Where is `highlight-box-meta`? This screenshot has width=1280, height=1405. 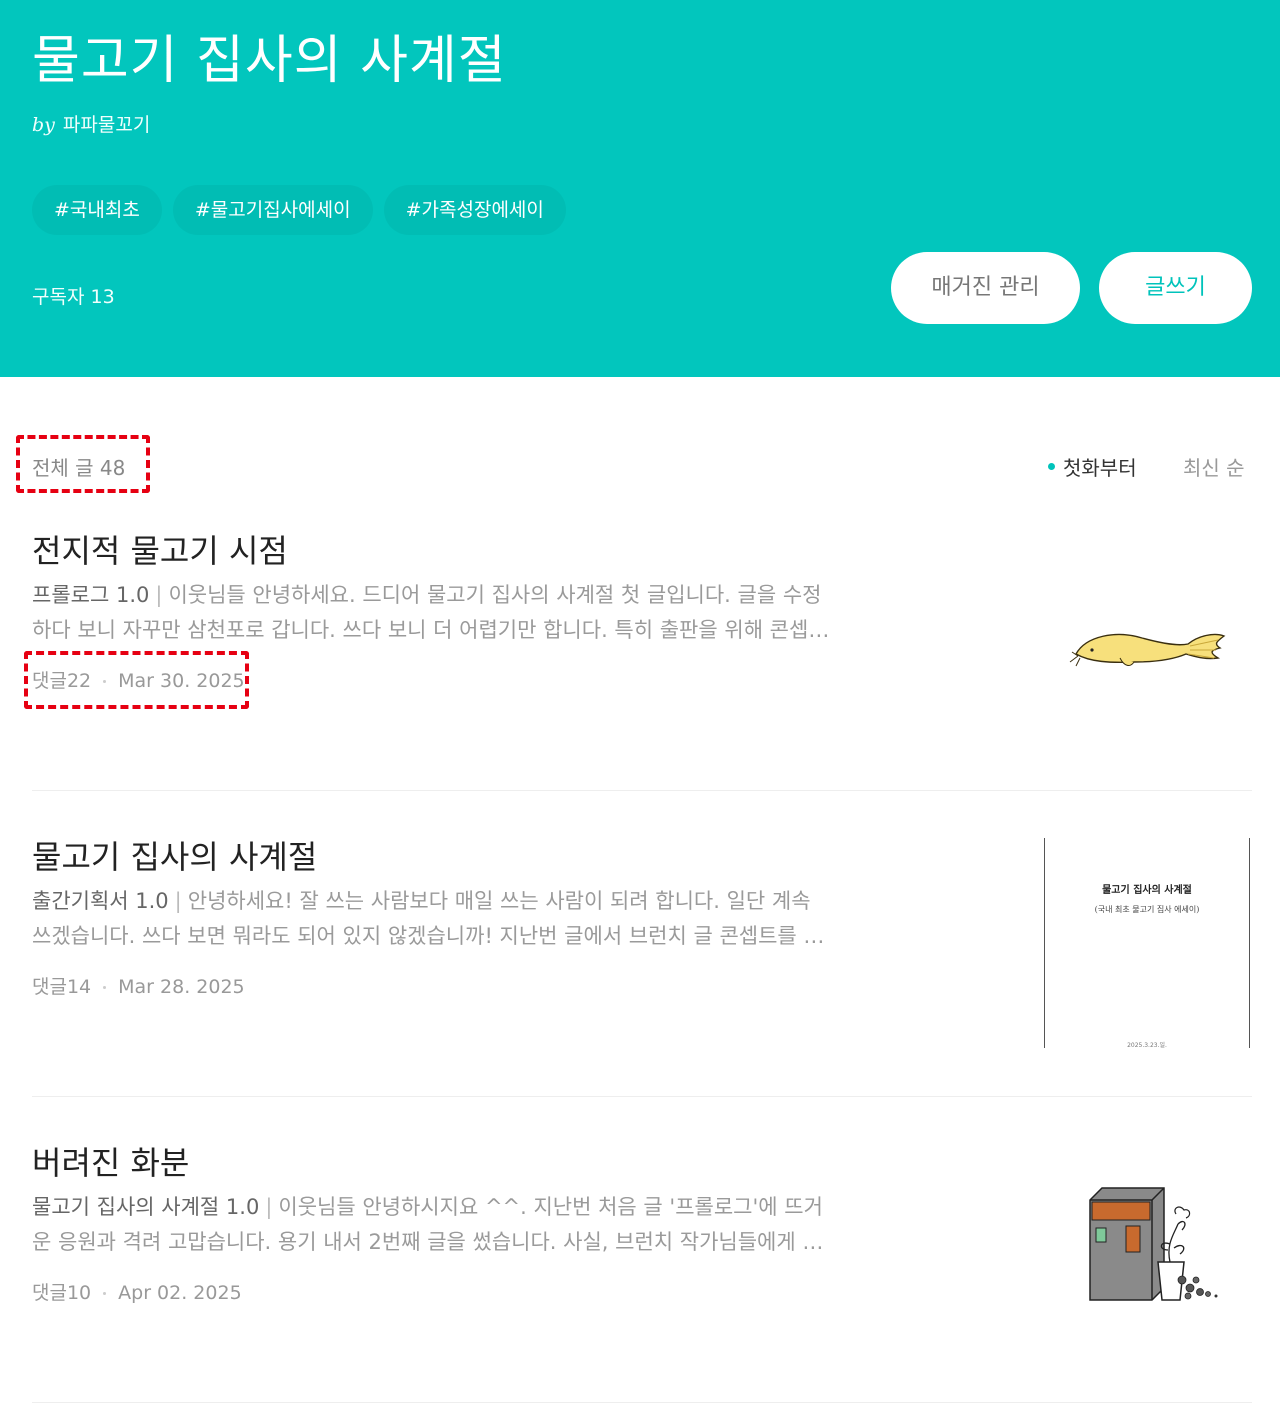 highlight-box-meta is located at coordinates (136, 680).